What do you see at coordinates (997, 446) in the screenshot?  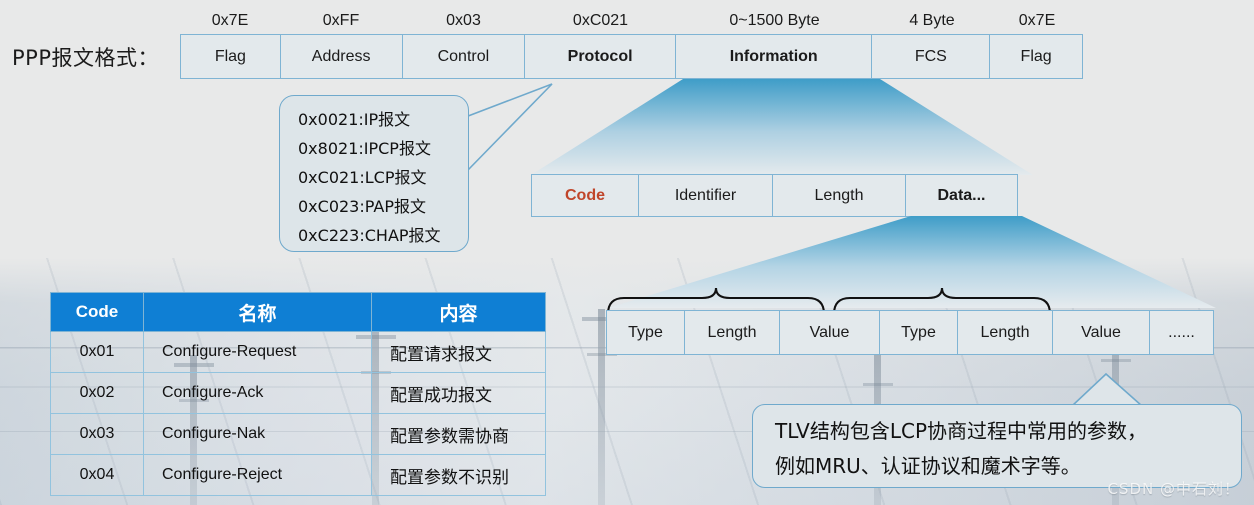 I see `tlv-description-callout: TLV结构包含LCP协商过程中常用的参数， 例如MRU、认证协议和魔术字等。` at bounding box center [997, 446].